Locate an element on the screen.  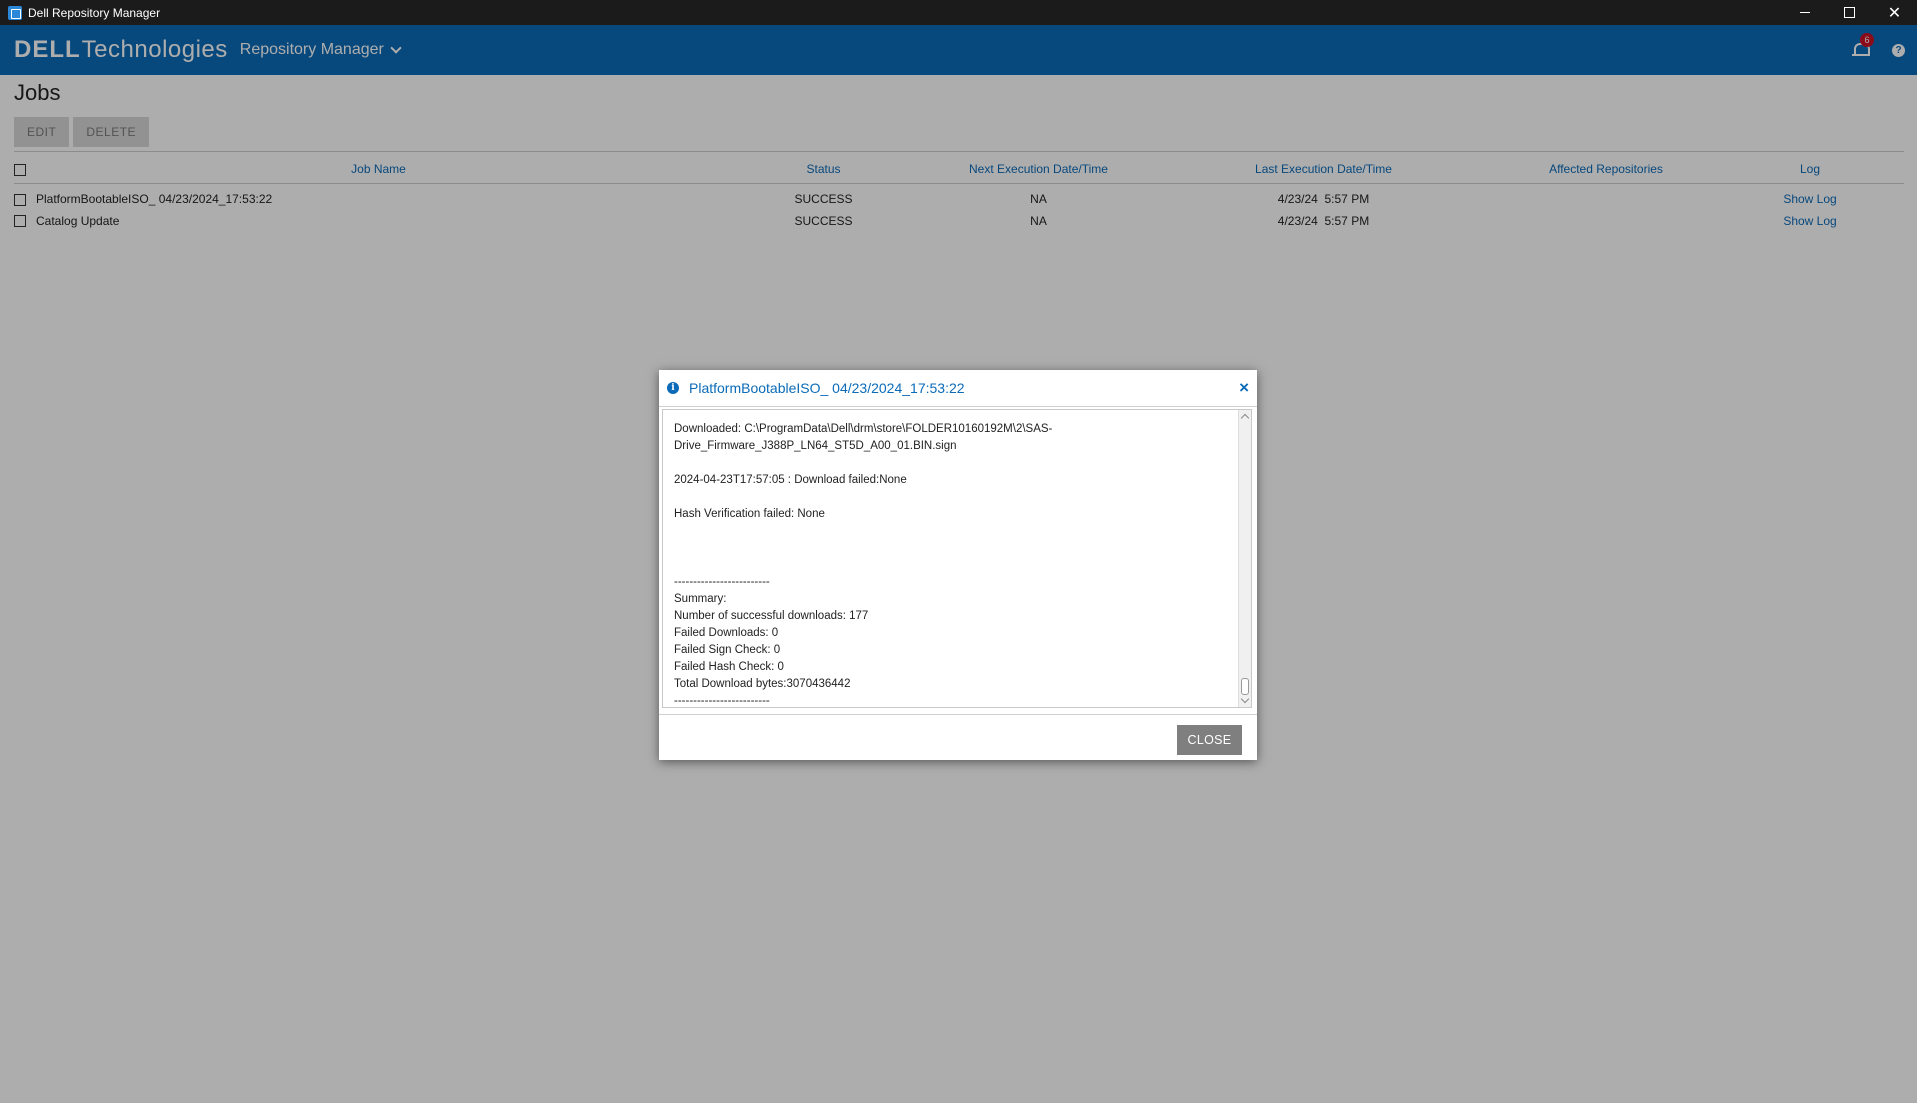
scrollbar-thumb is located at coordinates (1245, 686).